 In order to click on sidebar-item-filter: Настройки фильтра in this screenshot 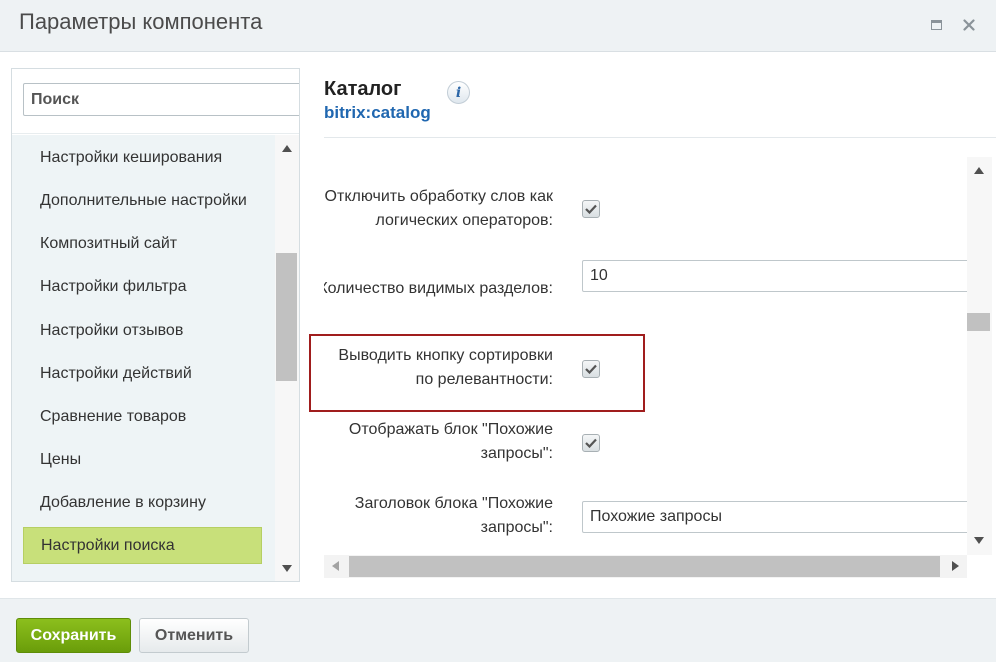, I will do `click(142, 286)`.